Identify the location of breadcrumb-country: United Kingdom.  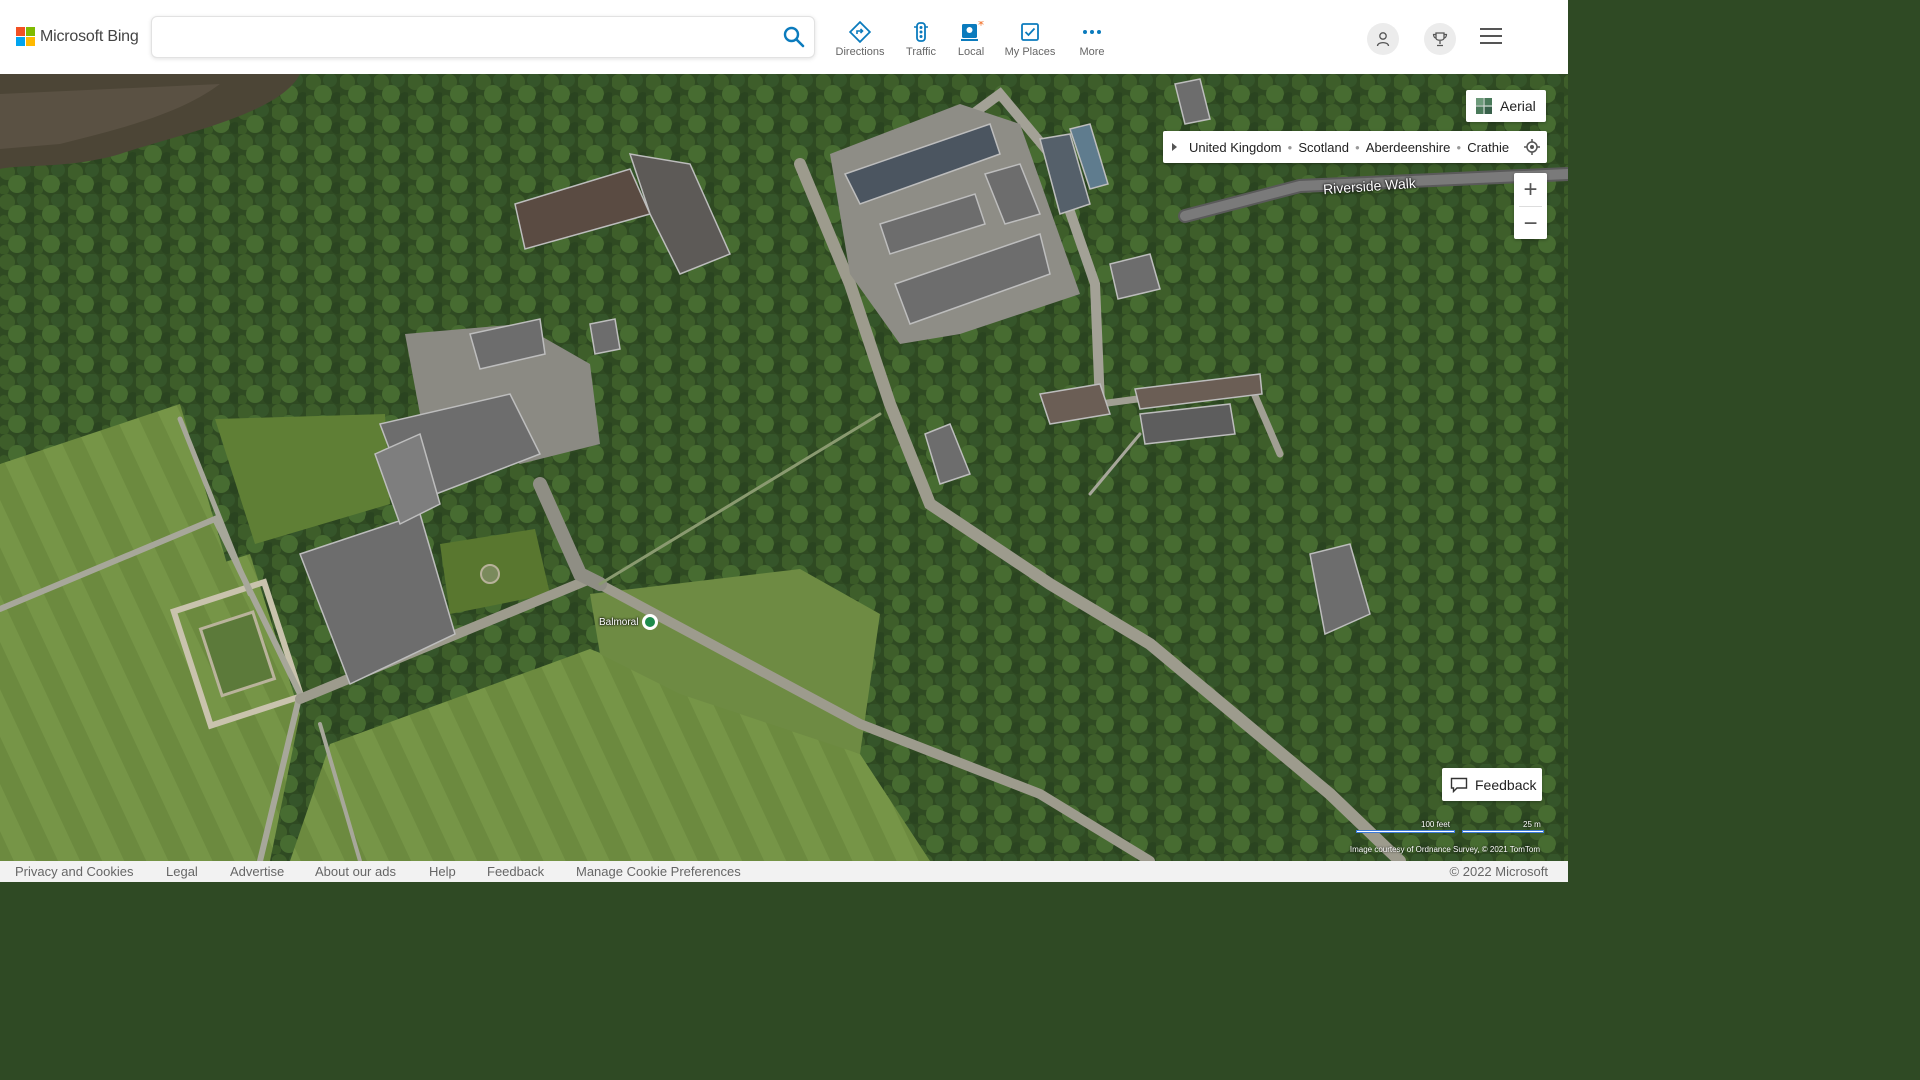
(1235, 147).